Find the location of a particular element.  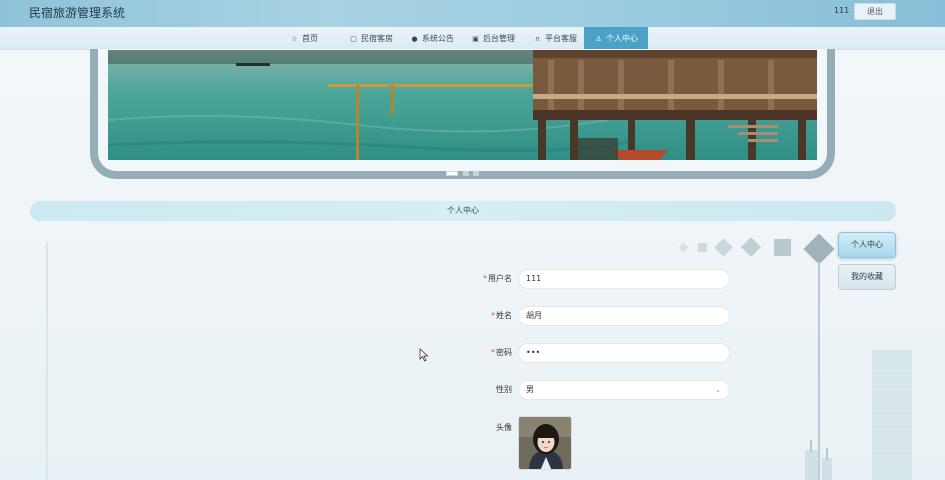

nav-item-label: 系统公告 is located at coordinates (438, 38).